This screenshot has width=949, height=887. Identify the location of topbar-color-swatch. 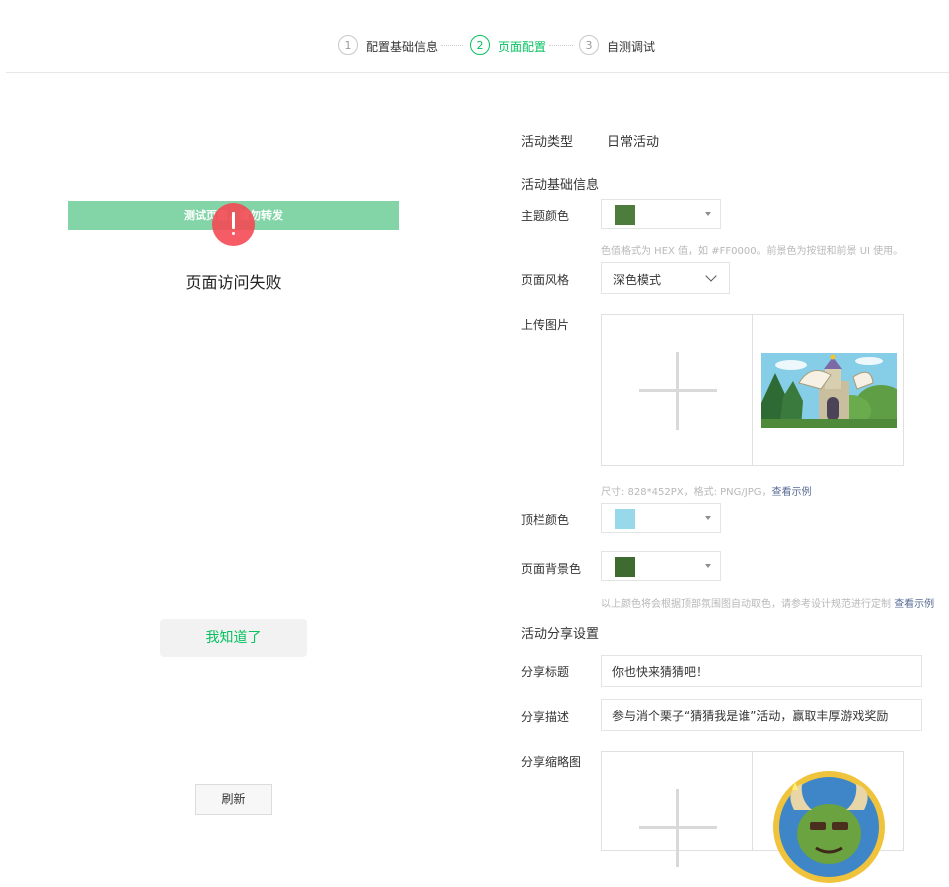
(625, 519).